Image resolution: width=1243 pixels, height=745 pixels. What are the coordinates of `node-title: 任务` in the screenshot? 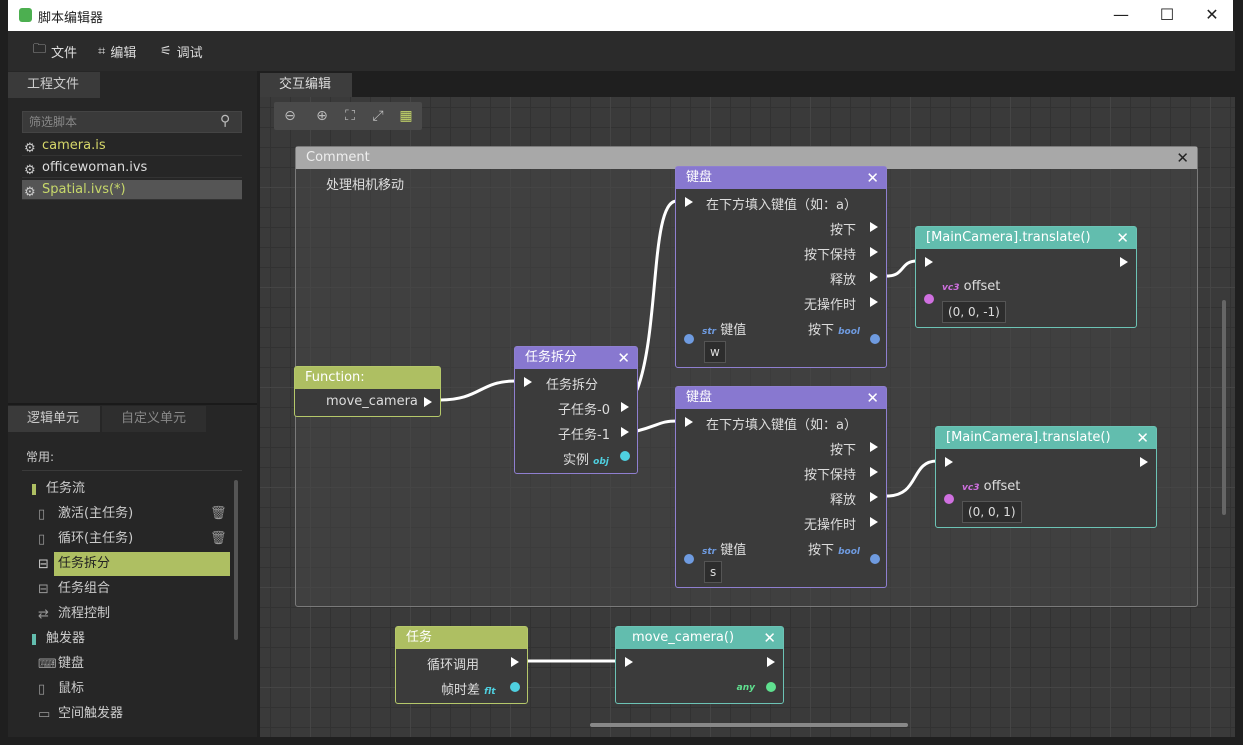 It's located at (419, 637).